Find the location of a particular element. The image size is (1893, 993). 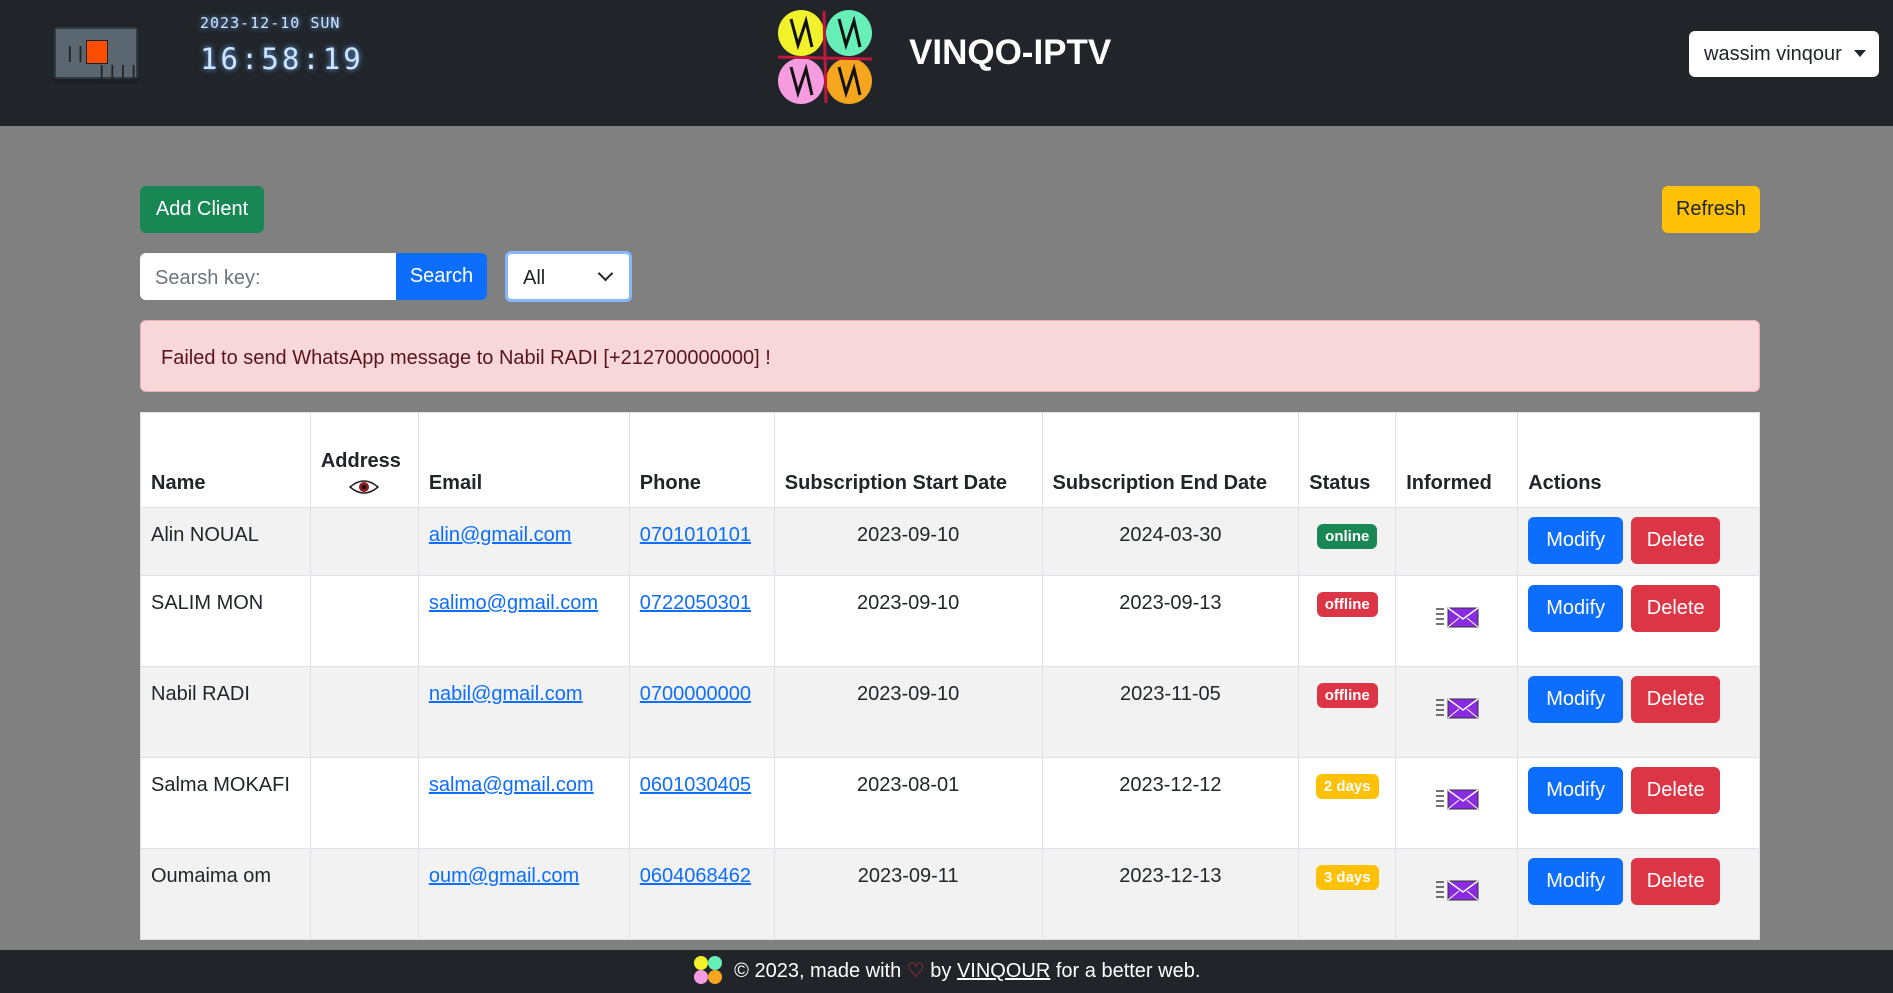

email-link: oum@gmail.com is located at coordinates (504, 876).